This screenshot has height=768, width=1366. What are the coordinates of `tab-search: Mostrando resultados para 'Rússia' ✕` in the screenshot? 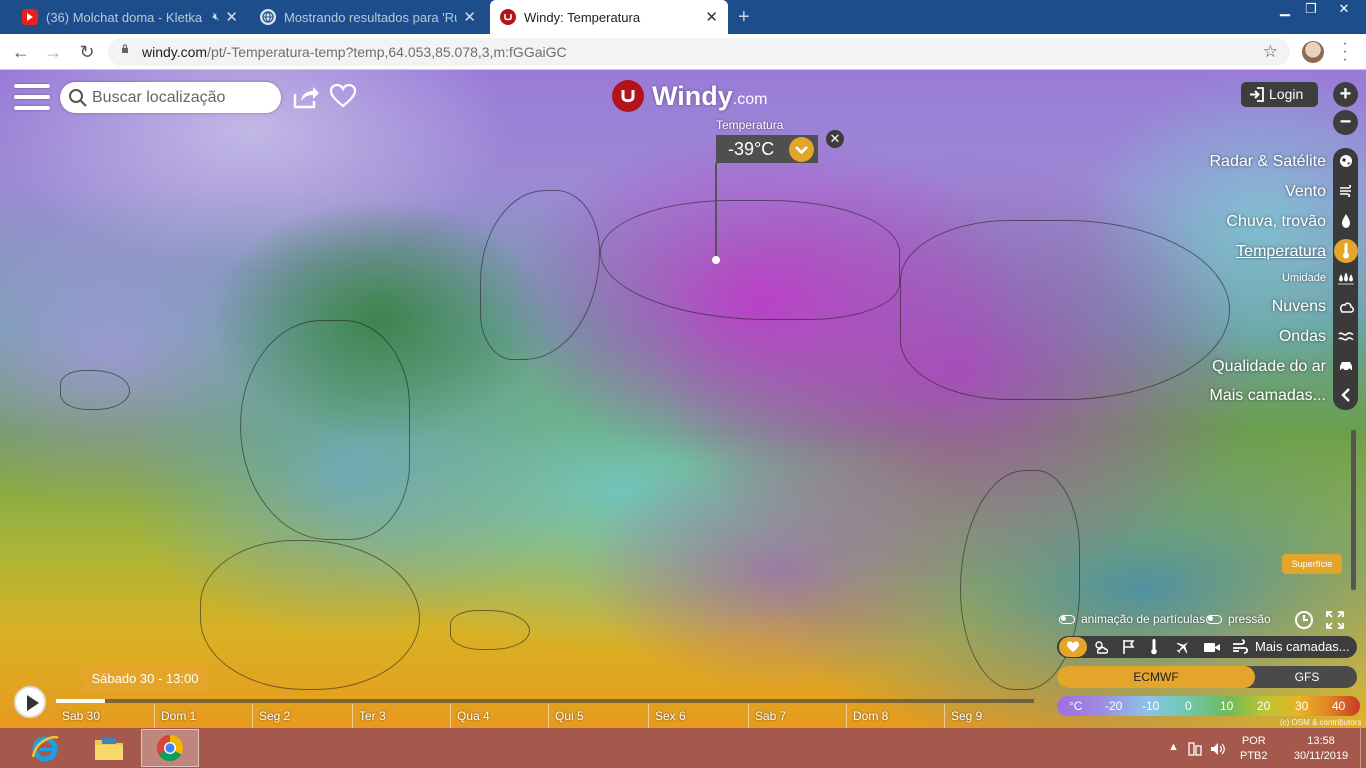 It's located at (368, 17).